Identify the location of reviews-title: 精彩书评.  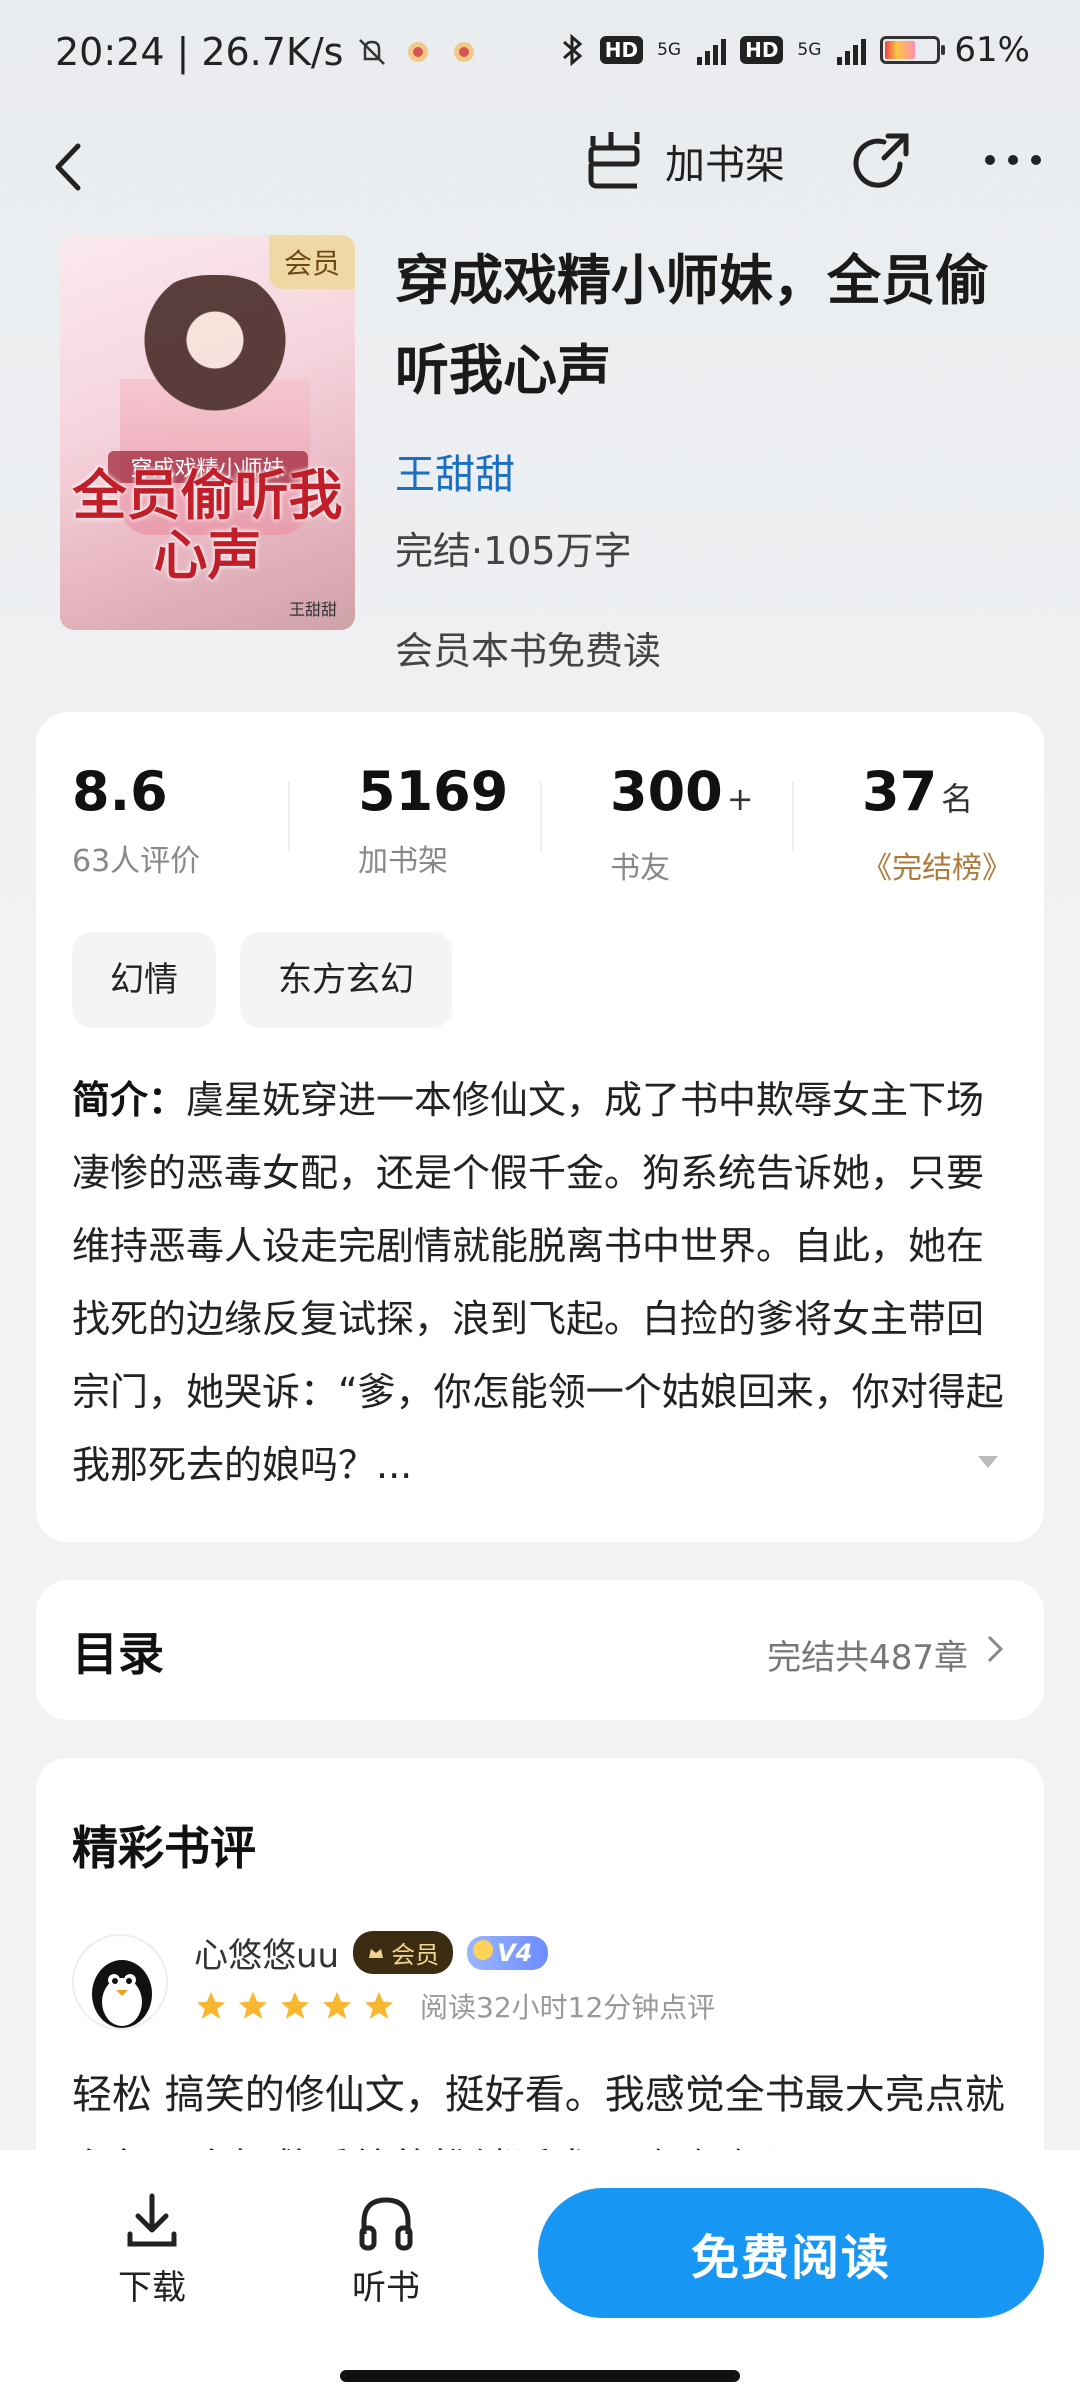
(164, 1848).